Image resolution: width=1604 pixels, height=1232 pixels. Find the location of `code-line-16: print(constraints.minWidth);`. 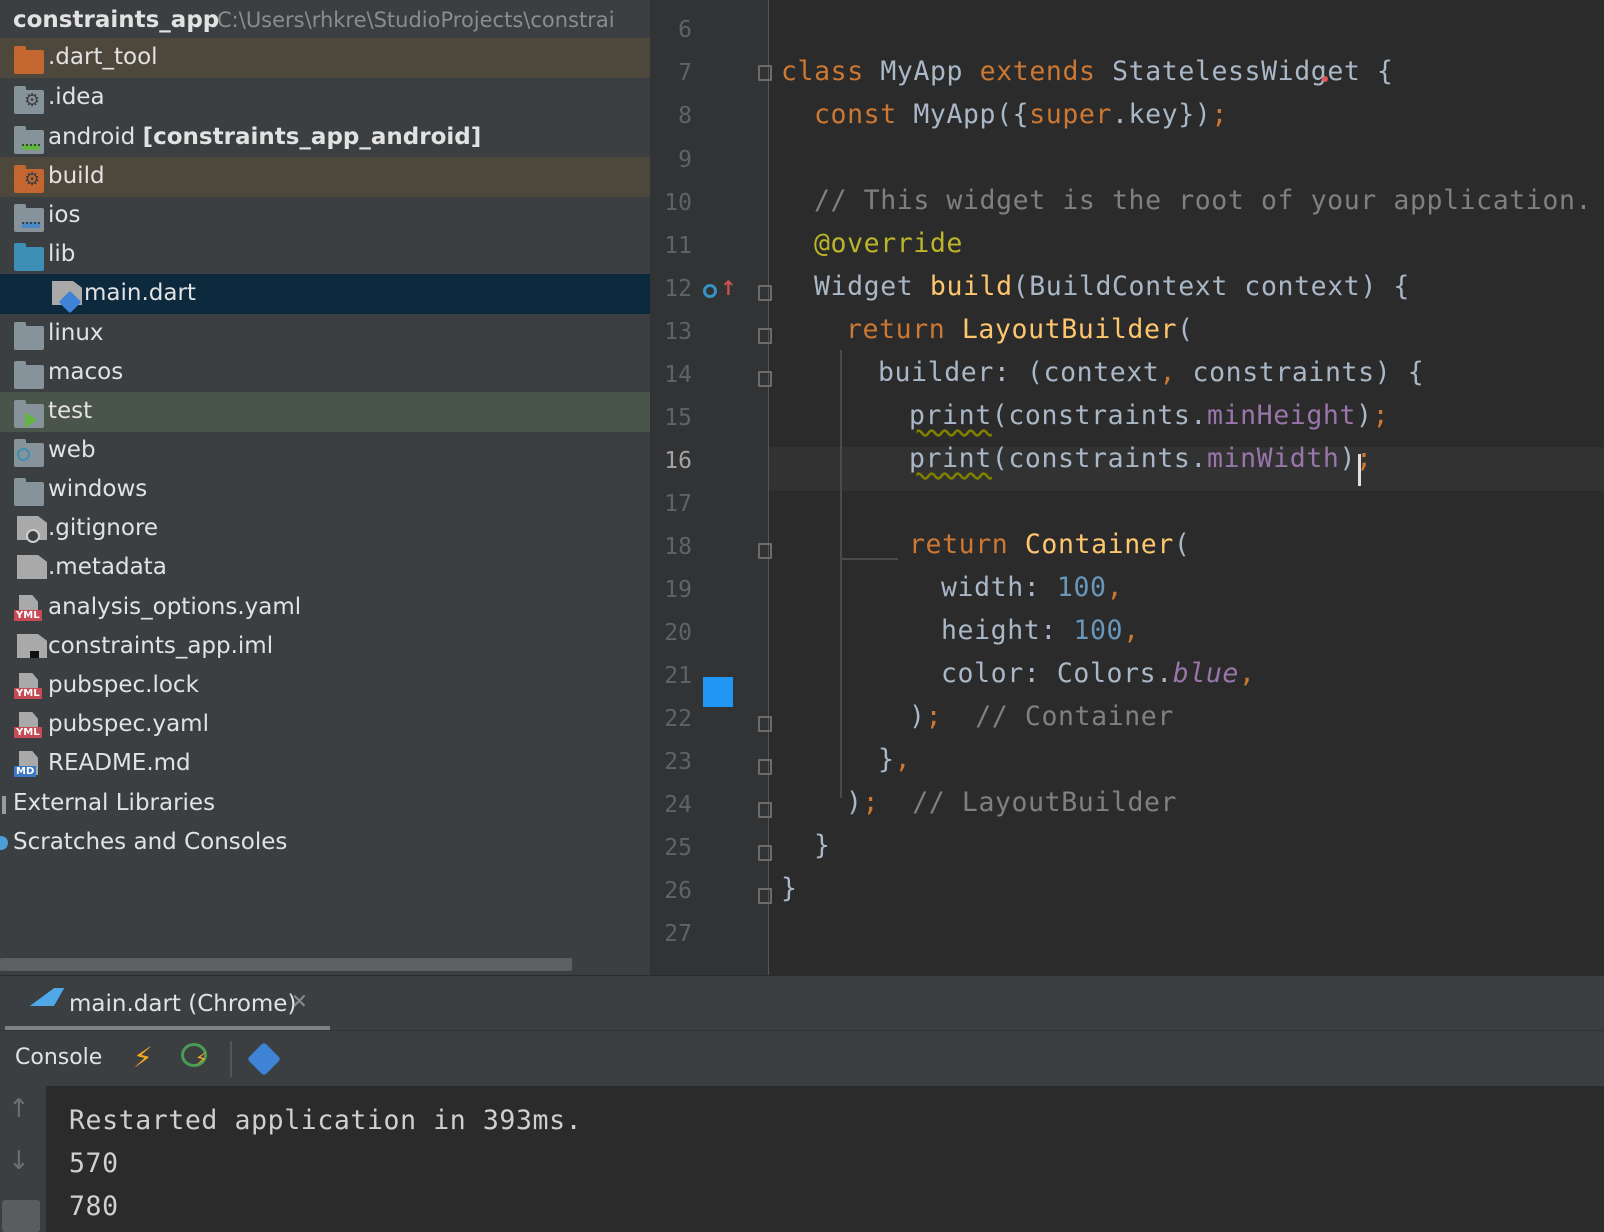

code-line-16: print(constraints.minWidth); is located at coordinates (1141, 458).